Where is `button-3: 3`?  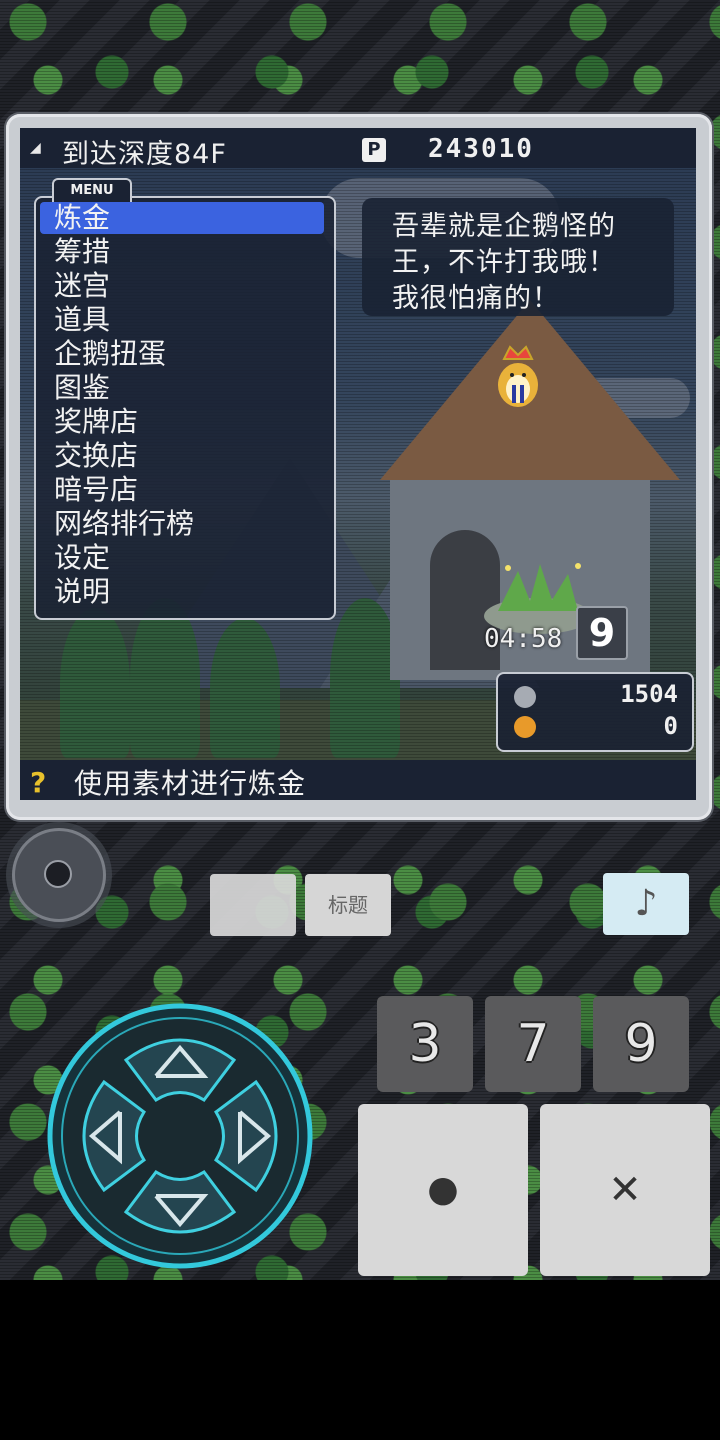
button-3: 3 is located at coordinates (425, 1044).